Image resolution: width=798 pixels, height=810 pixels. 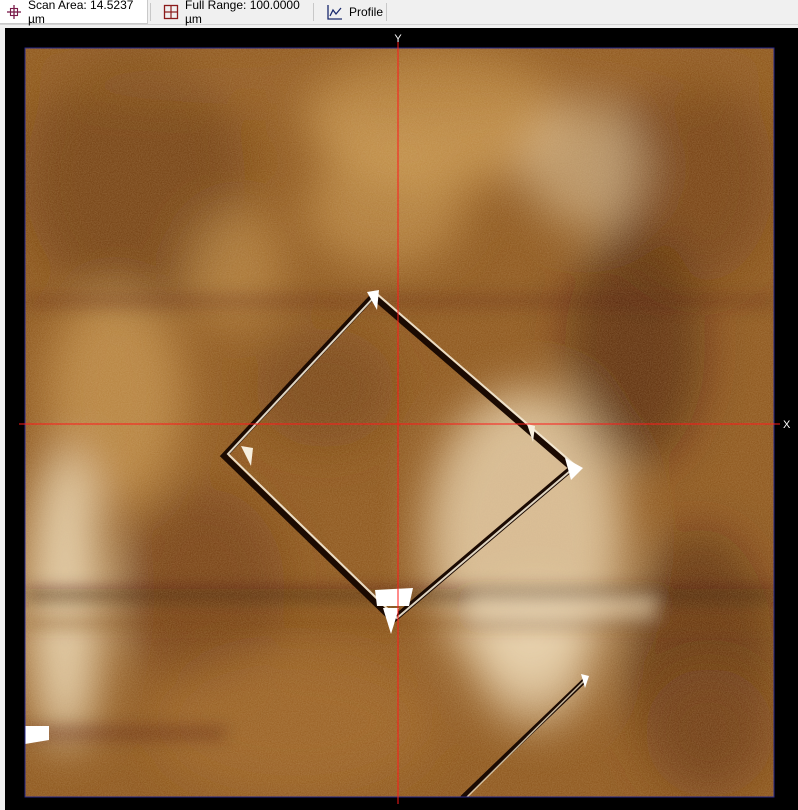 I want to click on profile-chart-icon, so click(x=334, y=12).